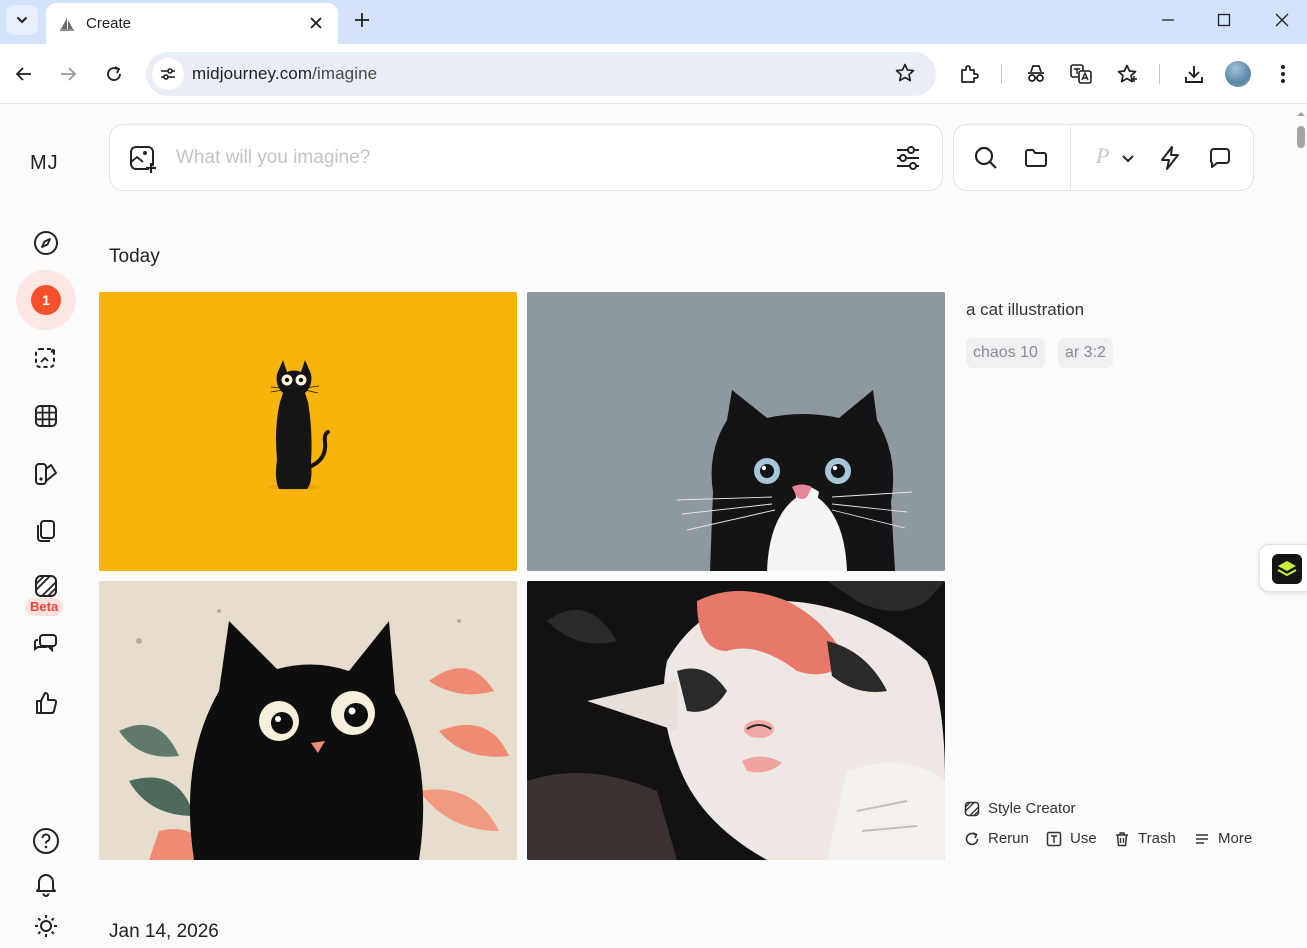  I want to click on organize-grid-icon, so click(46, 416).